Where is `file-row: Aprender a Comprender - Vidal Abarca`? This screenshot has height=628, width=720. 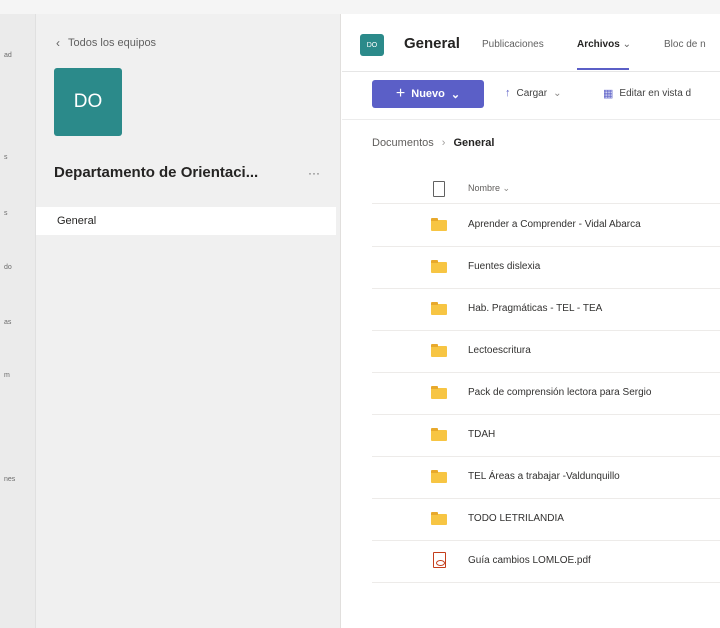 file-row: Aprender a Comprender - Vidal Abarca is located at coordinates (546, 226).